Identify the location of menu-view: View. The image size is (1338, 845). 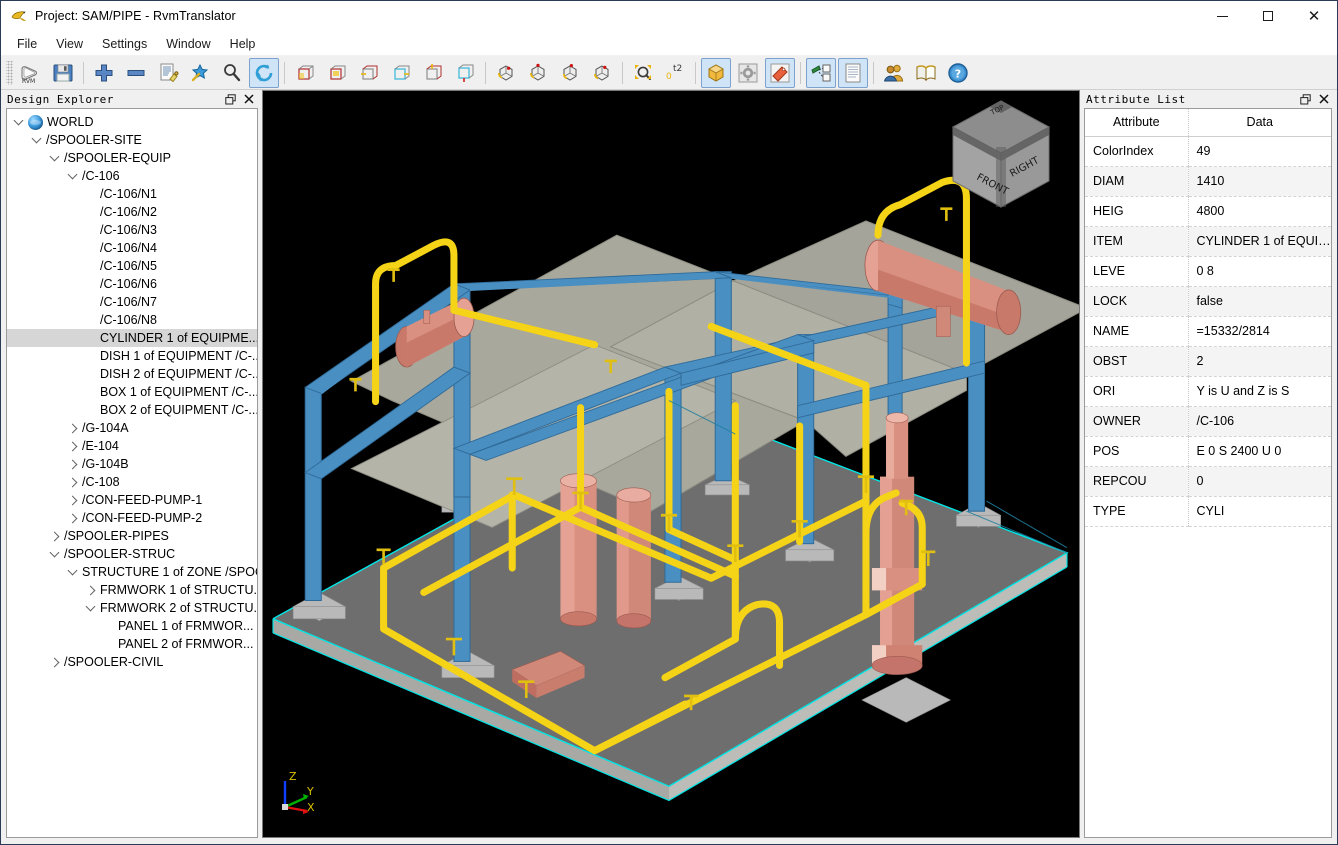
(69, 44).